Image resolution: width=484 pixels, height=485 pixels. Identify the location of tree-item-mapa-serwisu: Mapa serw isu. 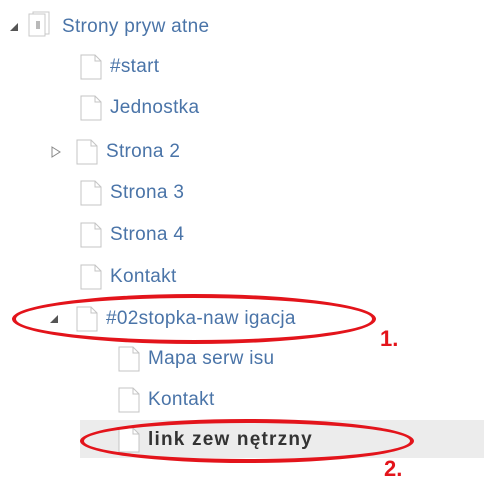
(196, 359).